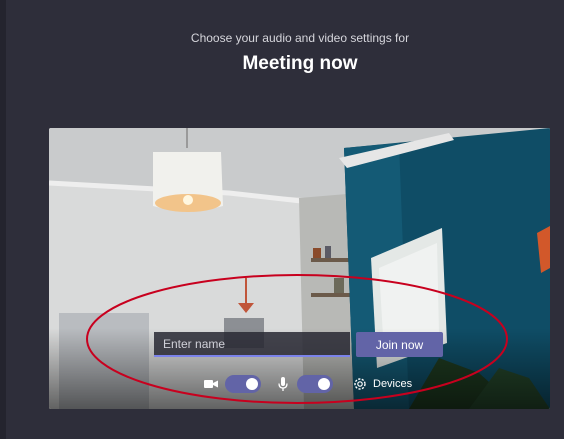 Image resolution: width=564 pixels, height=439 pixels. What do you see at coordinates (252, 344) in the screenshot?
I see `name-input` at bounding box center [252, 344].